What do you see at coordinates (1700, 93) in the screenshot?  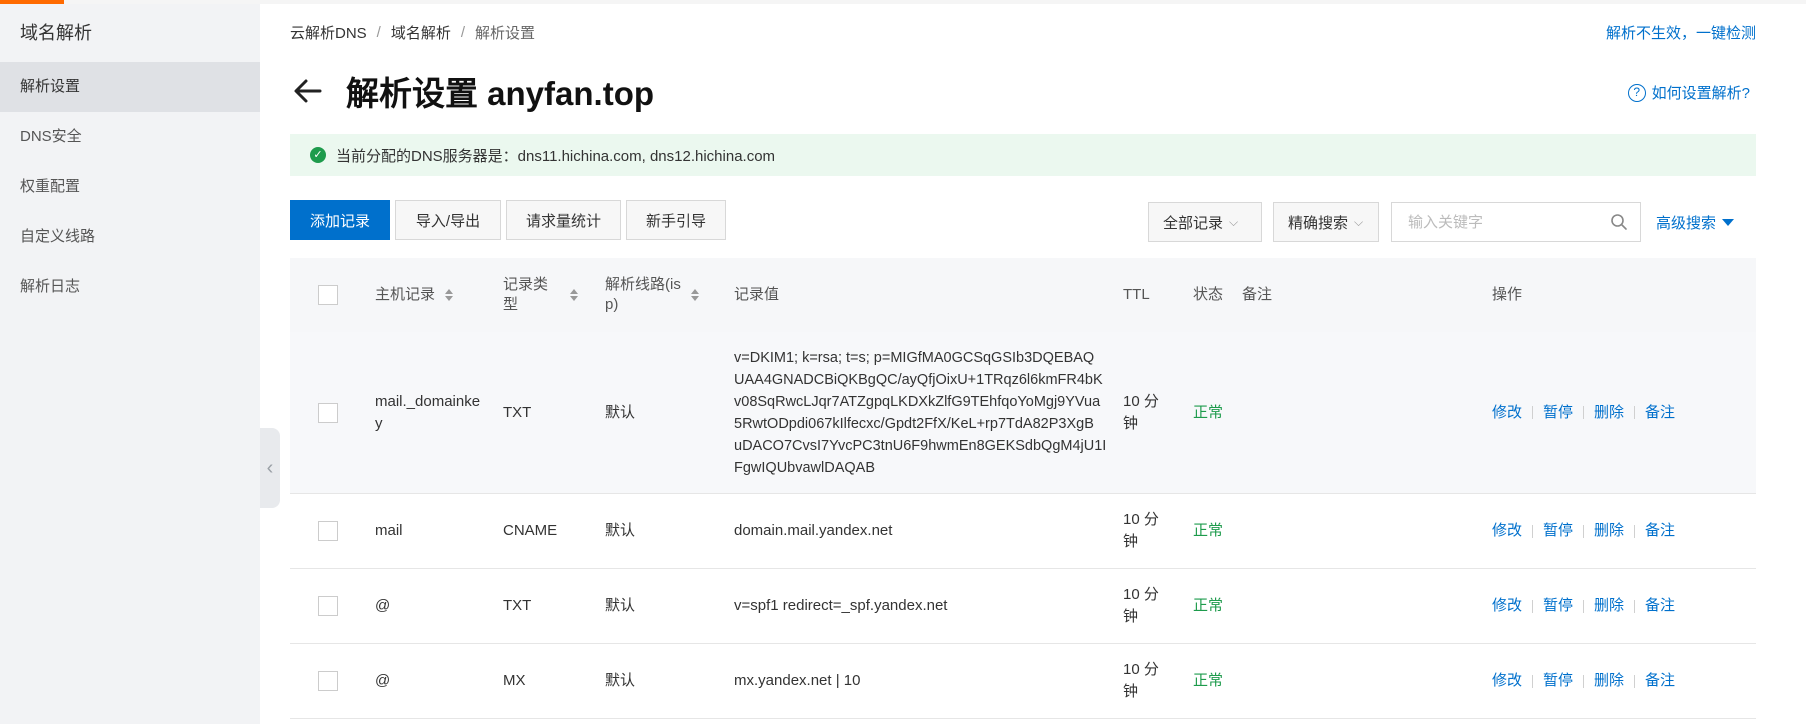 I see `help-link-label: 如何设置解析?` at bounding box center [1700, 93].